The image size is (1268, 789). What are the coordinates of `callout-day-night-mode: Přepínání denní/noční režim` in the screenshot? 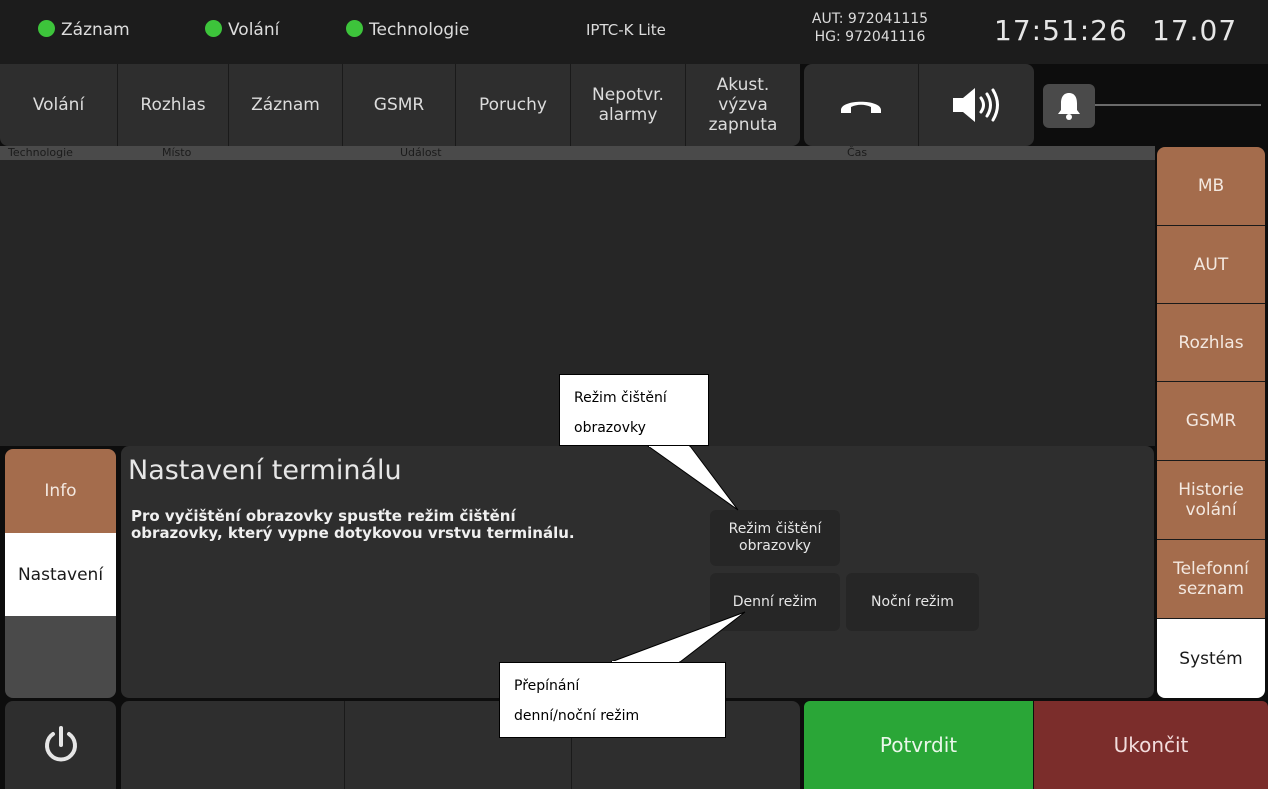 It's located at (612, 700).